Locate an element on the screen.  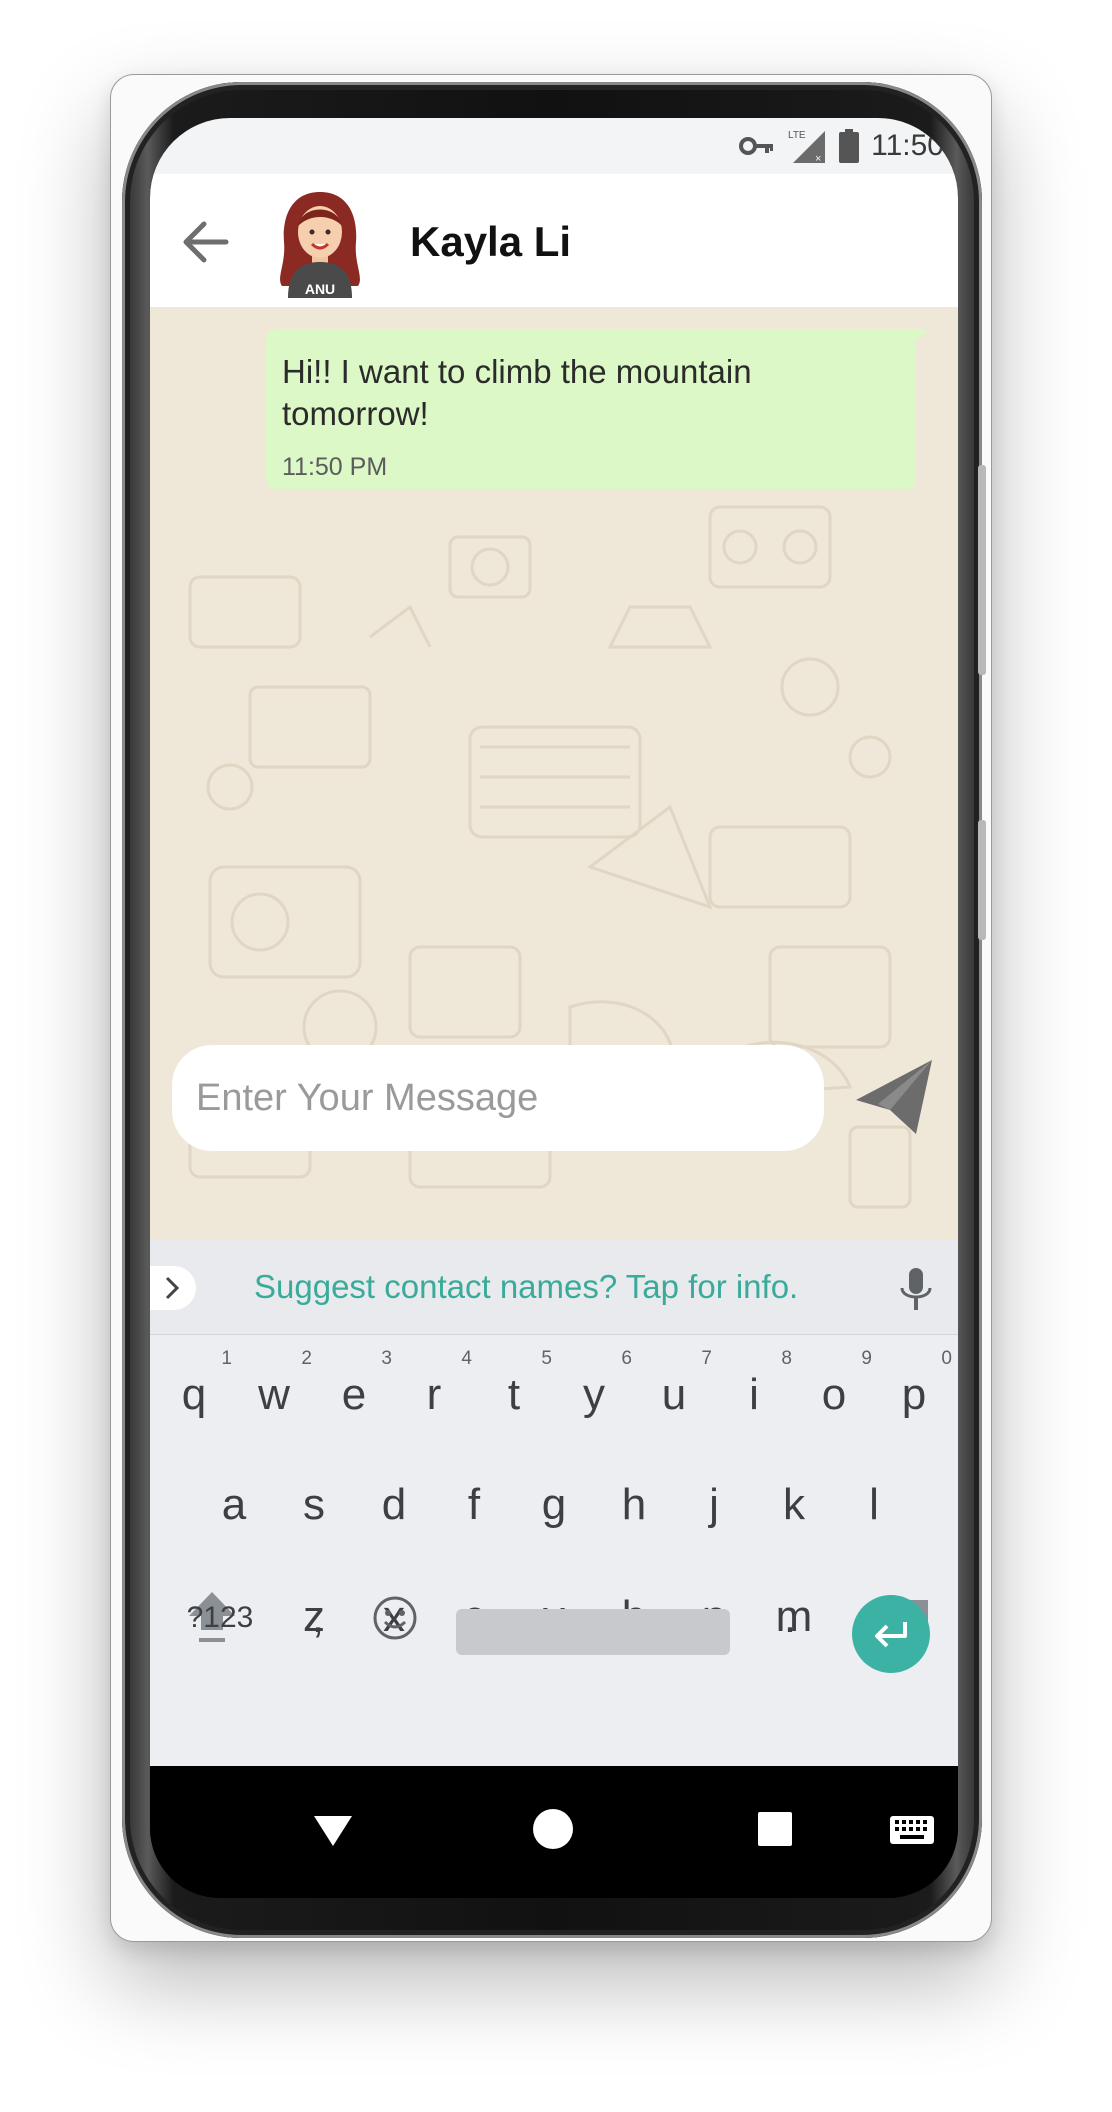
key-q: q1 is located at coordinates (194, 1395).